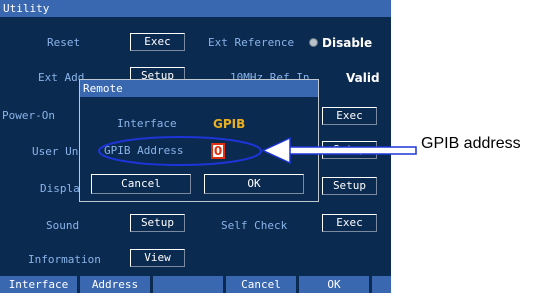  What do you see at coordinates (64, 259) in the screenshot?
I see `information-label: Information` at bounding box center [64, 259].